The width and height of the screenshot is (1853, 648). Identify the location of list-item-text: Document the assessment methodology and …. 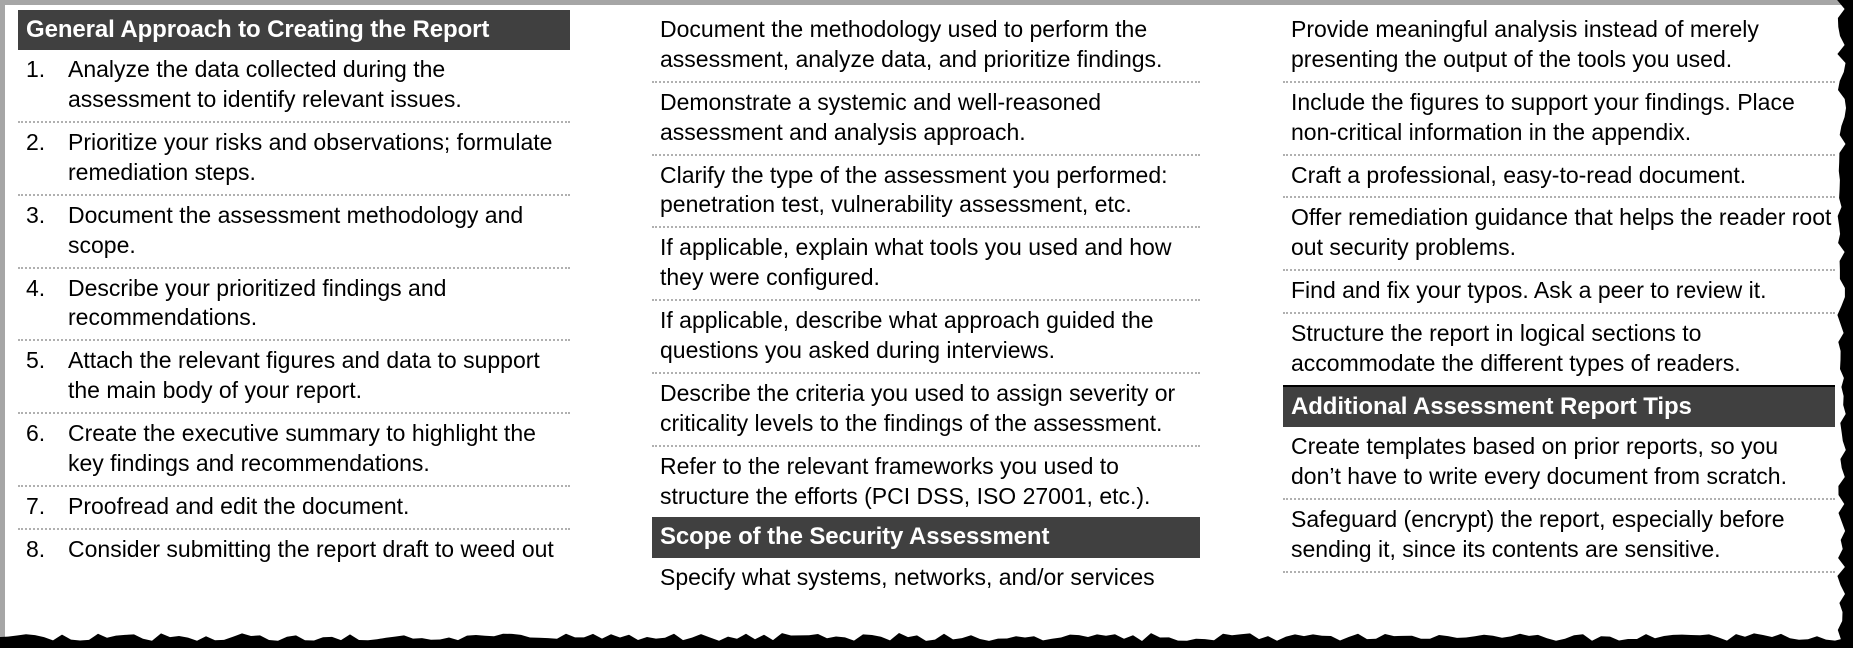
(296, 229).